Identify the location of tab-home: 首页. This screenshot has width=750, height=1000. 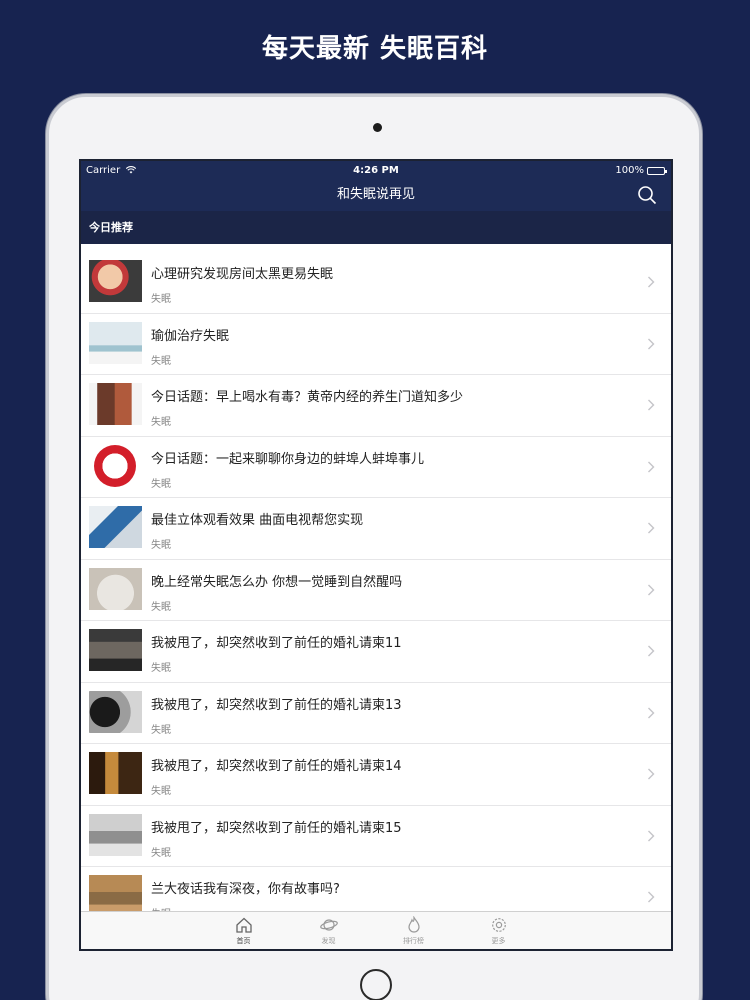
(243, 930).